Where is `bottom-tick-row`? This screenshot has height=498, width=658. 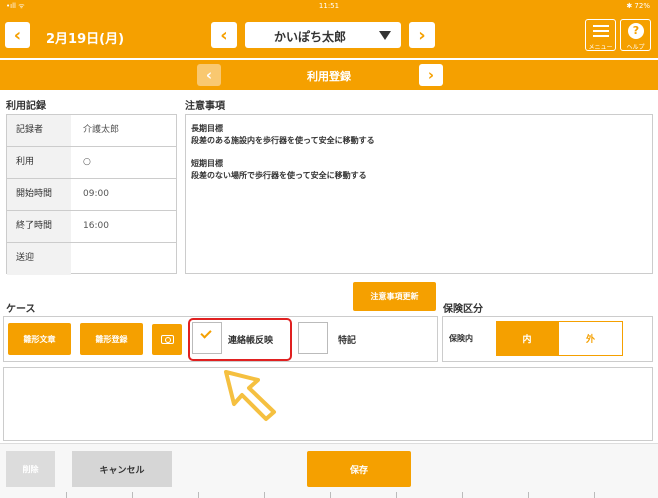 bottom-tick-row is located at coordinates (329, 495).